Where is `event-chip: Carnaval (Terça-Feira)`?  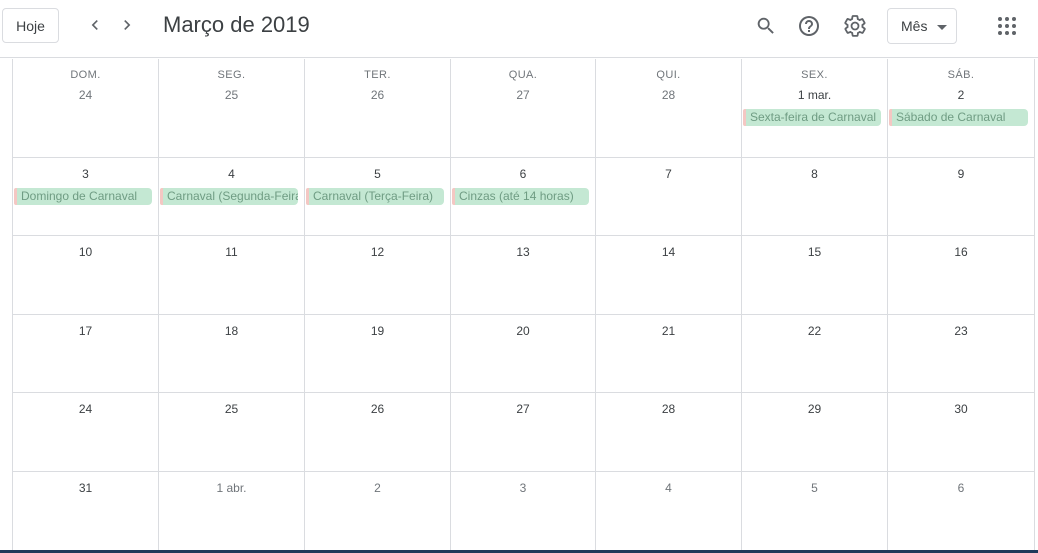
event-chip: Carnaval (Terça-Feira) is located at coordinates (375, 196).